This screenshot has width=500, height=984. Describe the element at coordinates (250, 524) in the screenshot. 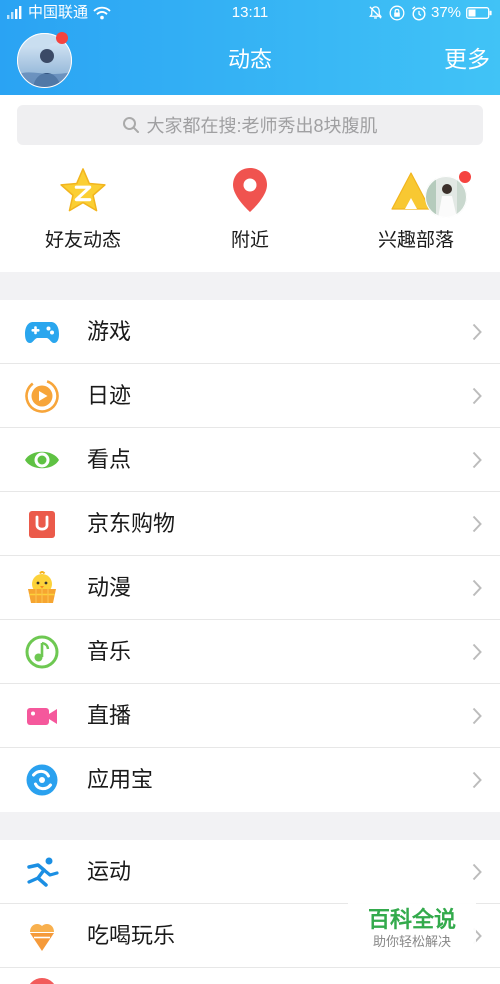

I see `list-item-jd-shopping: 京东购物` at that location.